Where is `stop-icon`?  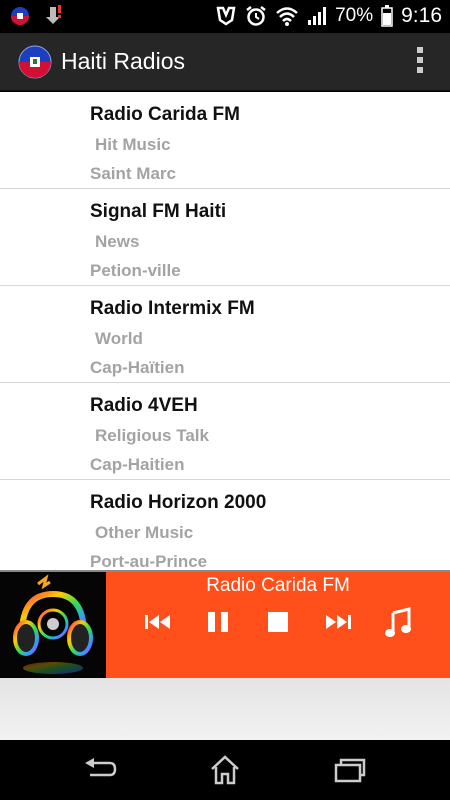
stop-icon is located at coordinates (278, 622).